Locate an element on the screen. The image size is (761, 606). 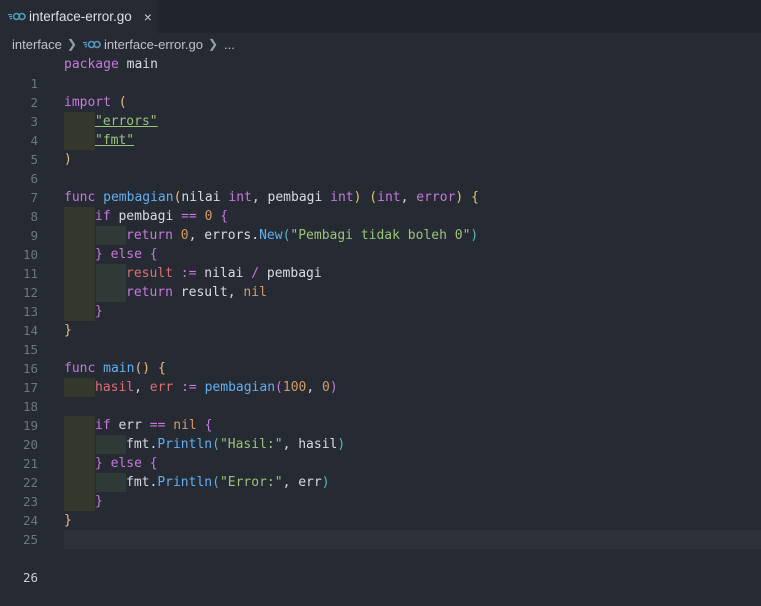
type: int is located at coordinates (389, 197).